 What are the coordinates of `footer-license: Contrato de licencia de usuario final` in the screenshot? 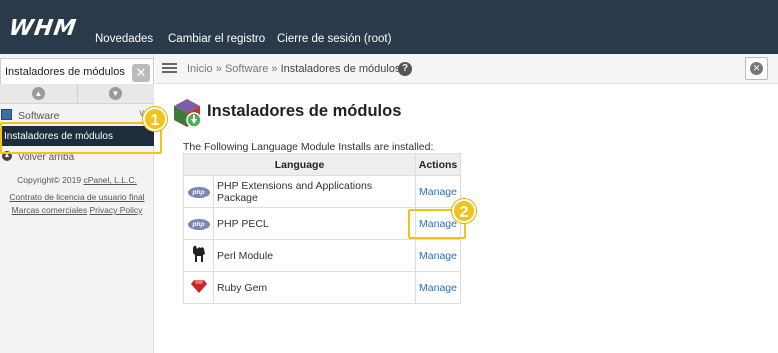 It's located at (77, 197).